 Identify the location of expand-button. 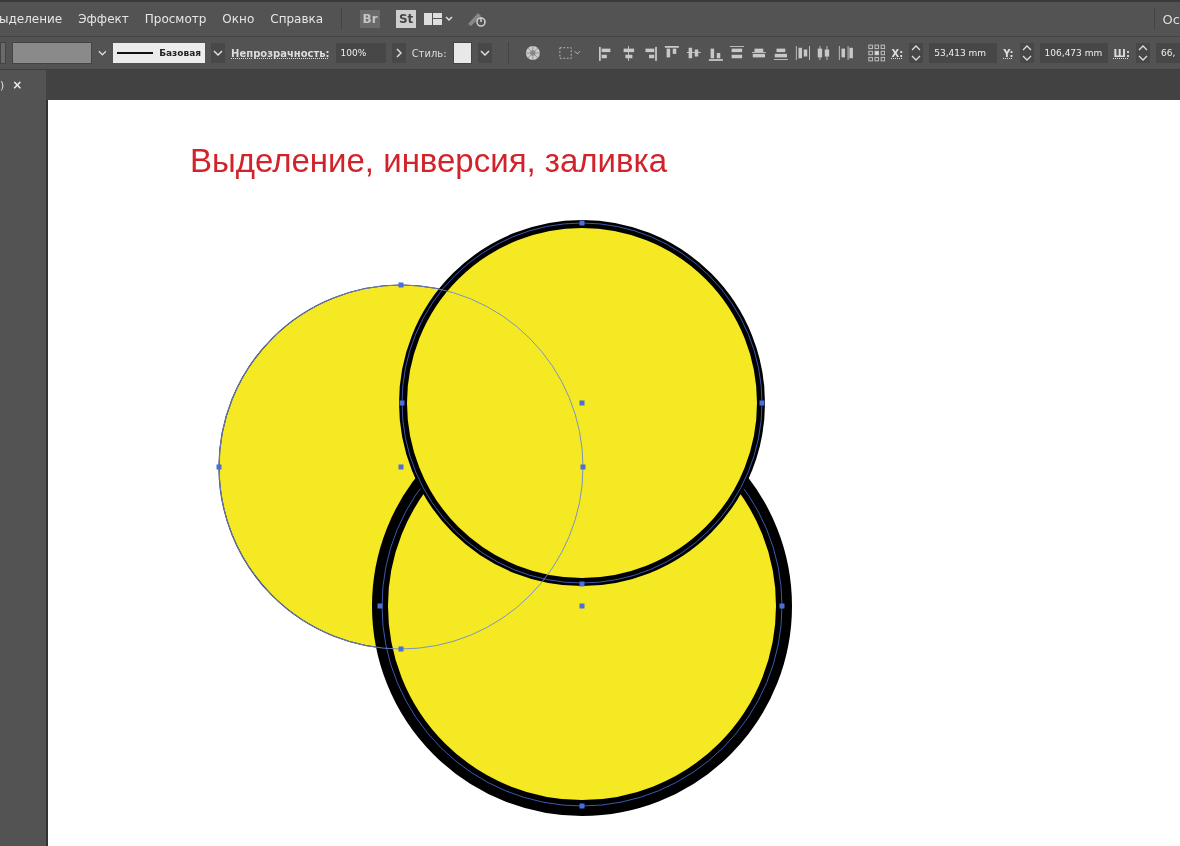
(398, 53).